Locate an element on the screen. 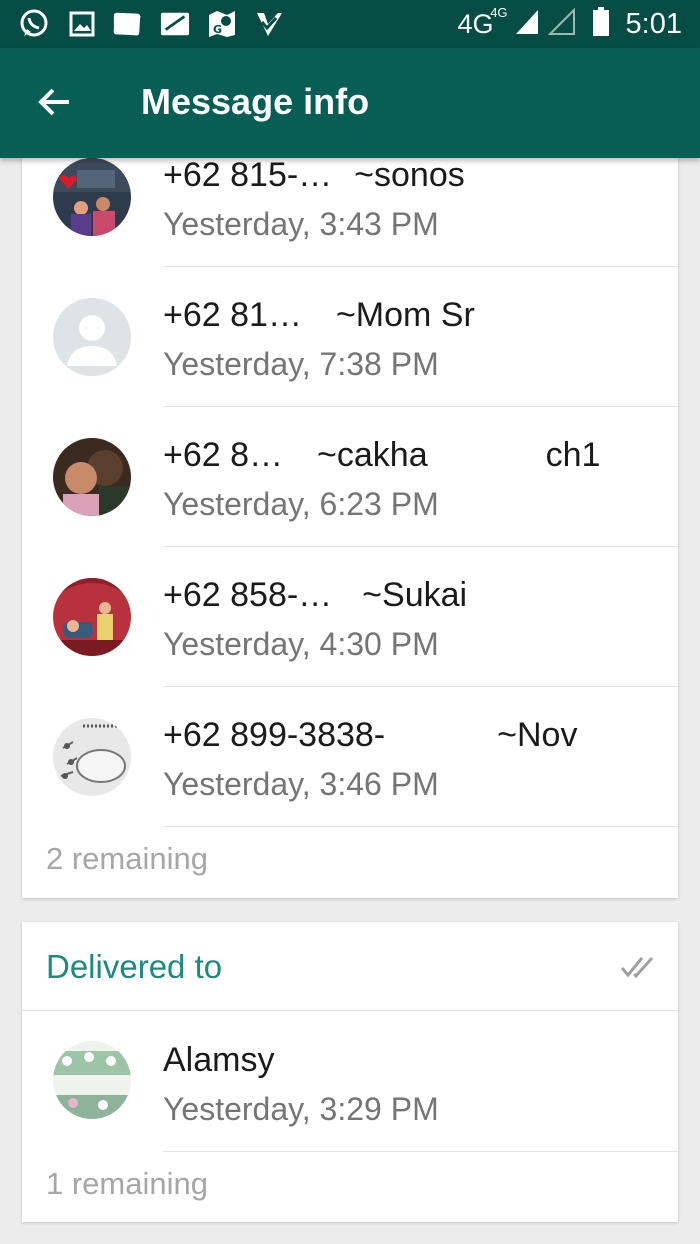  signal-empty-icon is located at coordinates (561, 24).